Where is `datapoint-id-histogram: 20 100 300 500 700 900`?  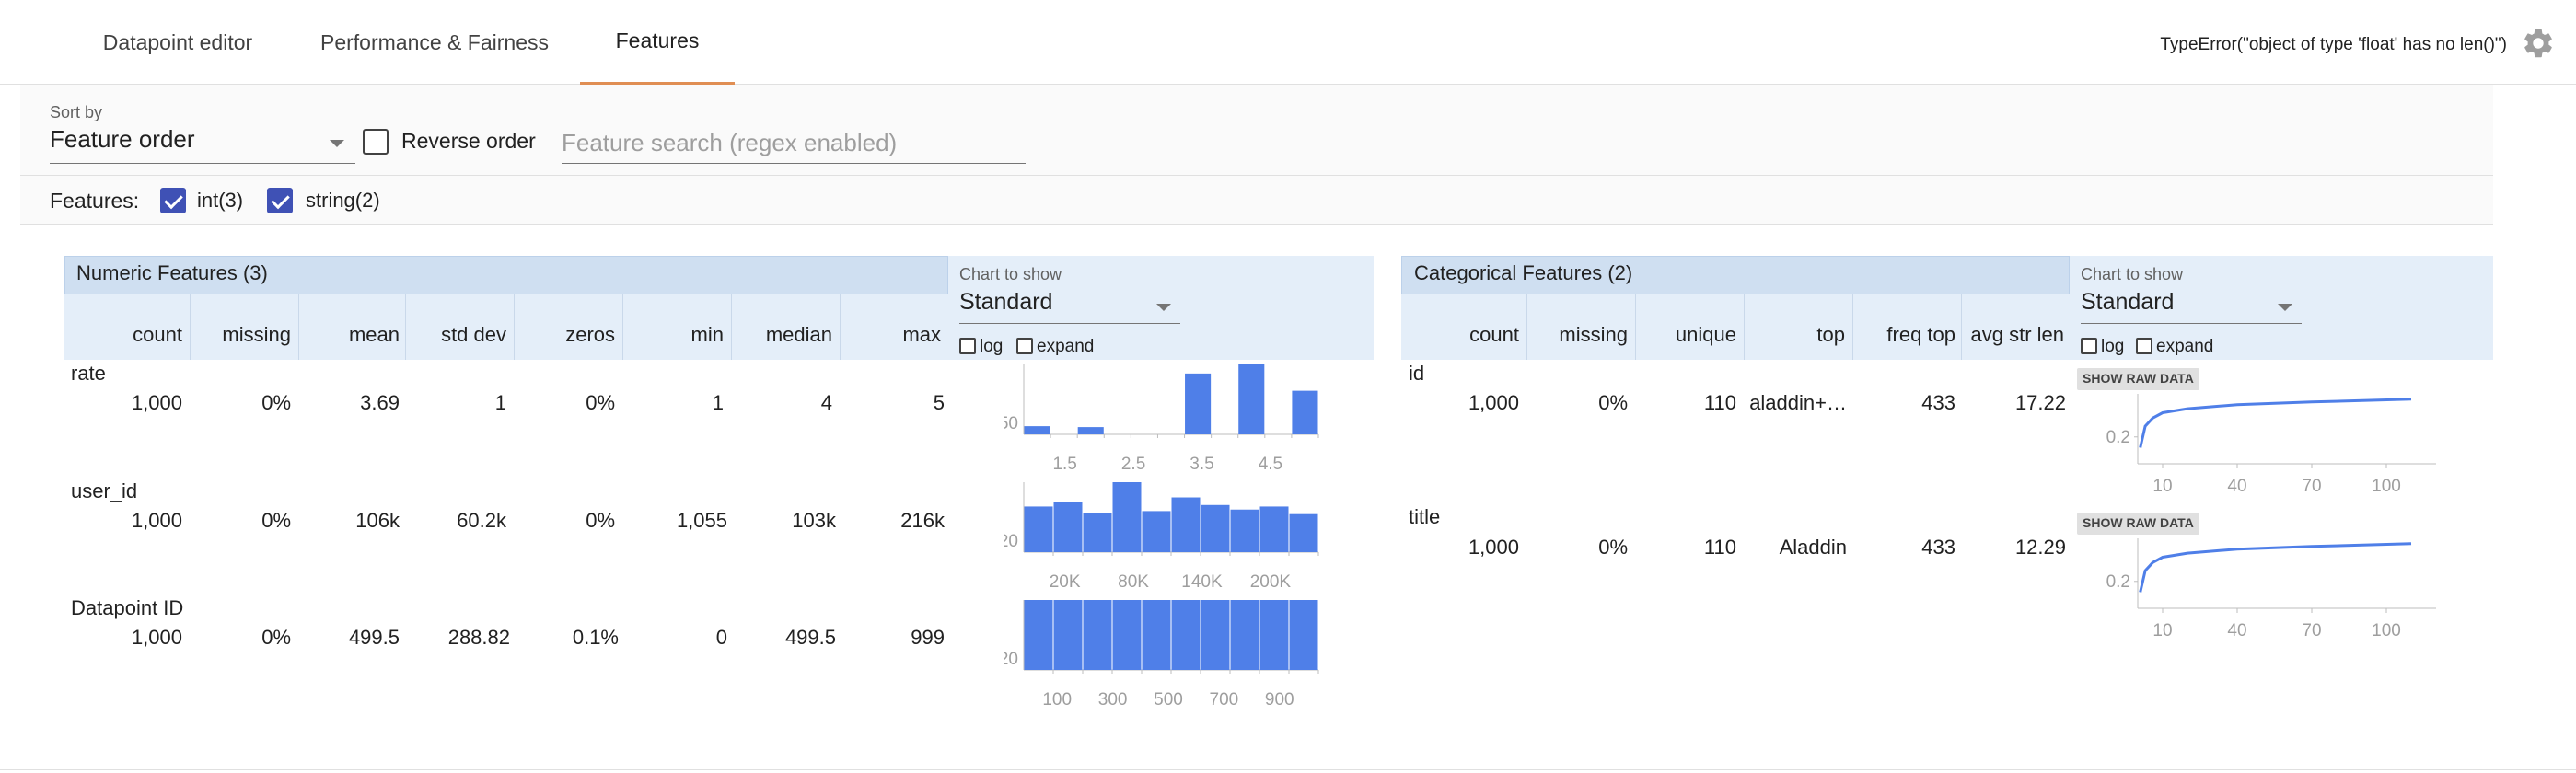 datapoint-id-histogram: 20 100 300 500 700 900 is located at coordinates (1161, 655).